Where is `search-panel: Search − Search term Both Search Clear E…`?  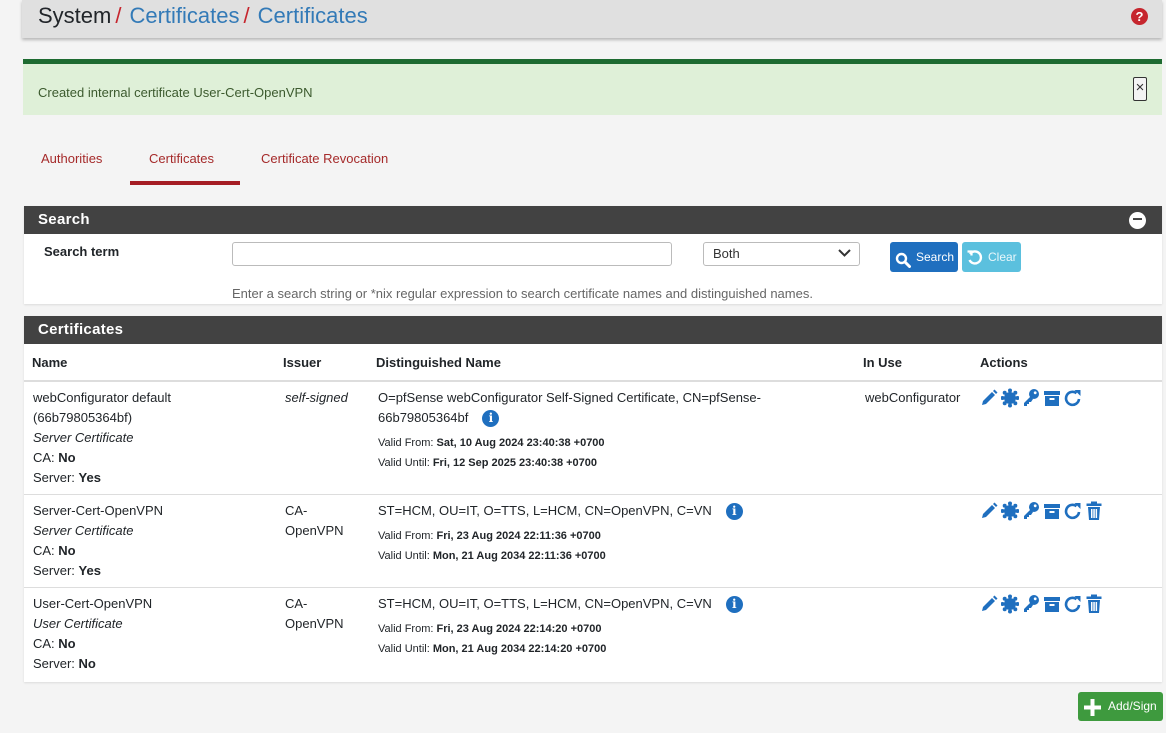 search-panel: Search − Search term Both Search Clear E… is located at coordinates (593, 255).